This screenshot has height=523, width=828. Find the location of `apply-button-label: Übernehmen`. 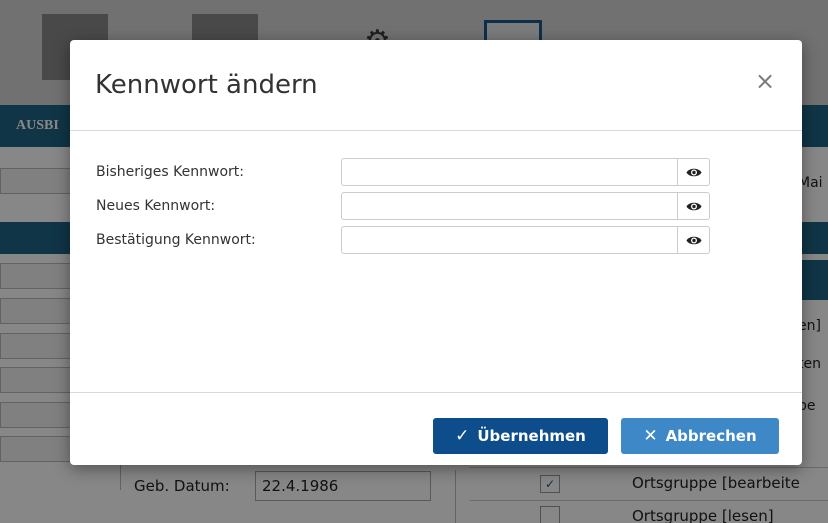

apply-button-label: Übernehmen is located at coordinates (531, 436).